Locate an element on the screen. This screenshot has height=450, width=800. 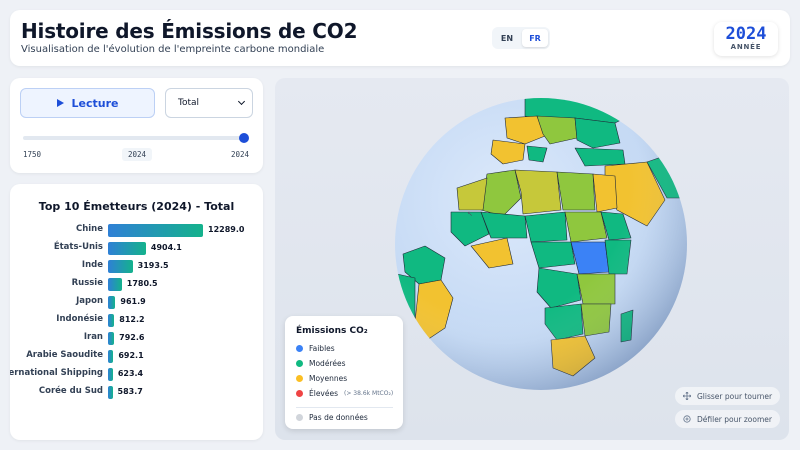
legend-threshold-note: (> 38.6k MtCO₂) is located at coordinates (369, 393).